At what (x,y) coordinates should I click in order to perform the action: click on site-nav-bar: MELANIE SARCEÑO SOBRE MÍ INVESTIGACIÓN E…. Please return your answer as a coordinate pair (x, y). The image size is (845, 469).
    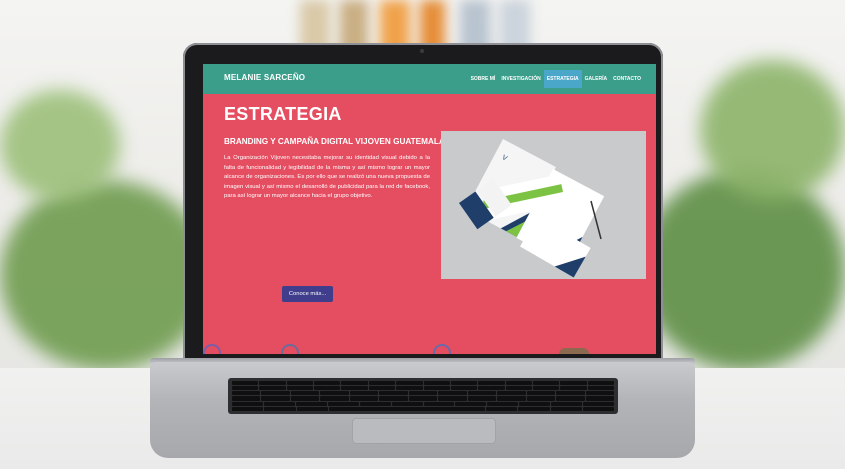
    Looking at the image, I should click on (429, 79).